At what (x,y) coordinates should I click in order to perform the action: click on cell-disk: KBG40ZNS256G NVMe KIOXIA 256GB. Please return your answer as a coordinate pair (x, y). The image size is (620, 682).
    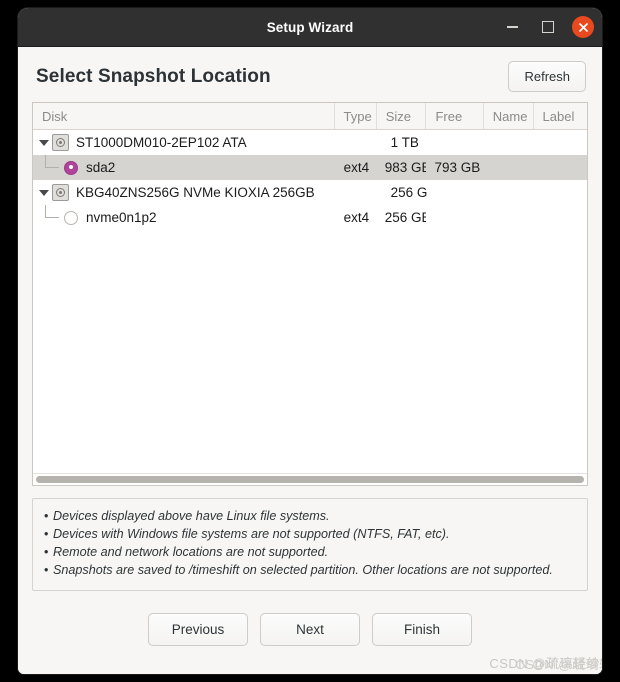
    Looking at the image, I should click on (183, 192).